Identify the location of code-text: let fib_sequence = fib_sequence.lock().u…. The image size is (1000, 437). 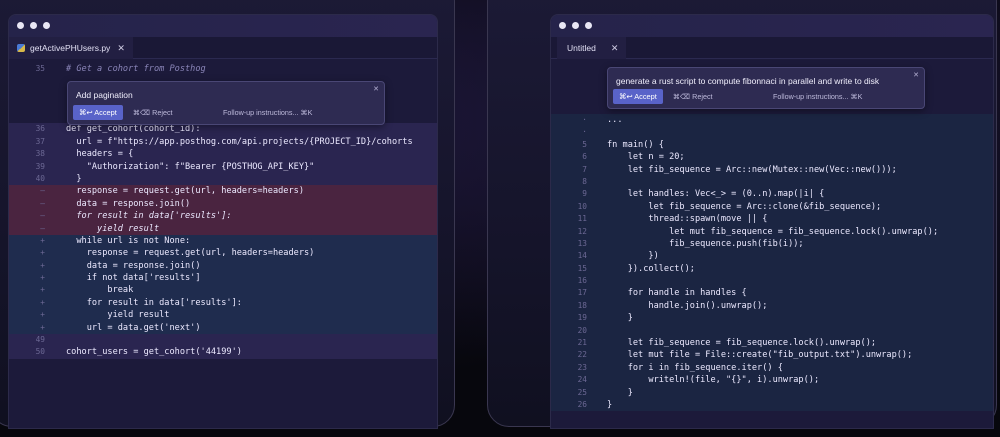
(742, 343).